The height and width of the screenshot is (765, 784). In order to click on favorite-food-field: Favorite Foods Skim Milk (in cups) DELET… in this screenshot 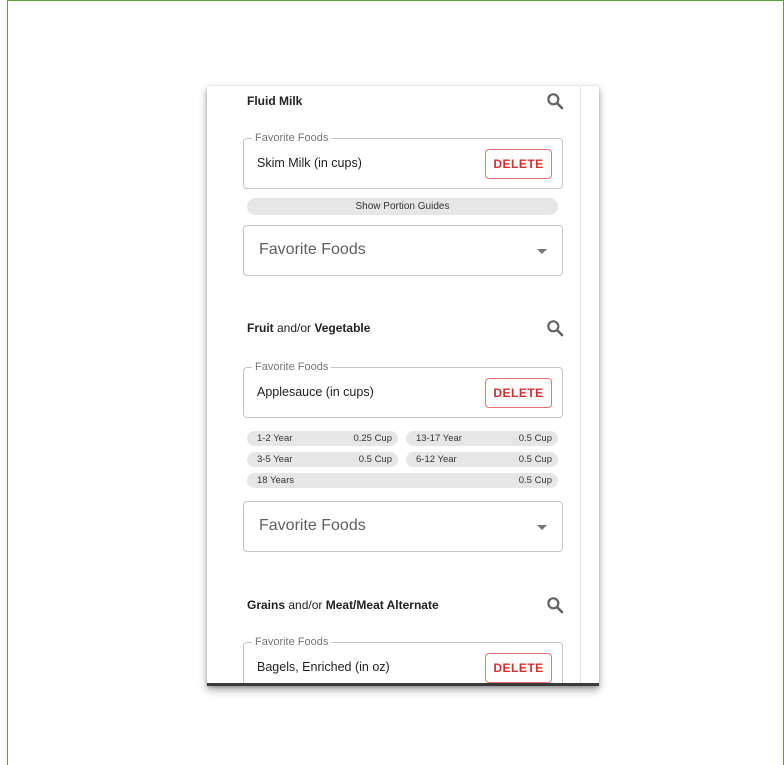, I will do `click(403, 160)`.